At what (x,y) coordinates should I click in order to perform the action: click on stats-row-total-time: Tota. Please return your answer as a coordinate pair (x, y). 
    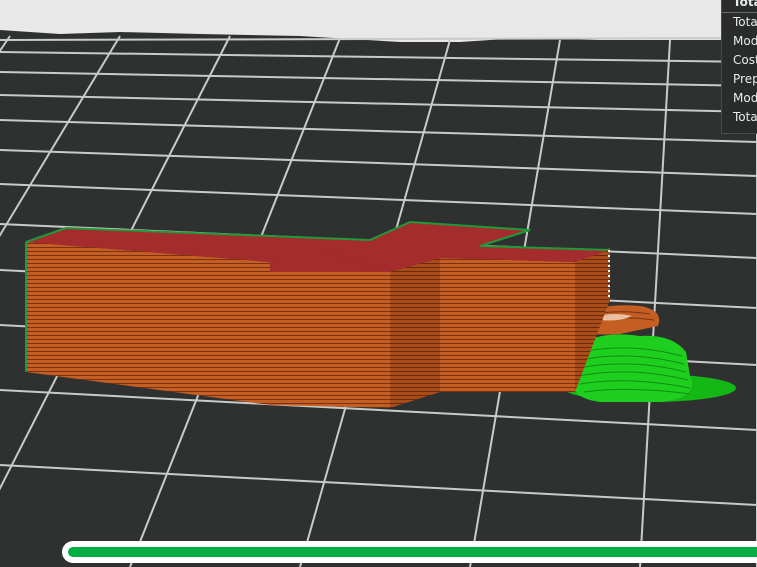
    Looking at the image, I should click on (745, 22).